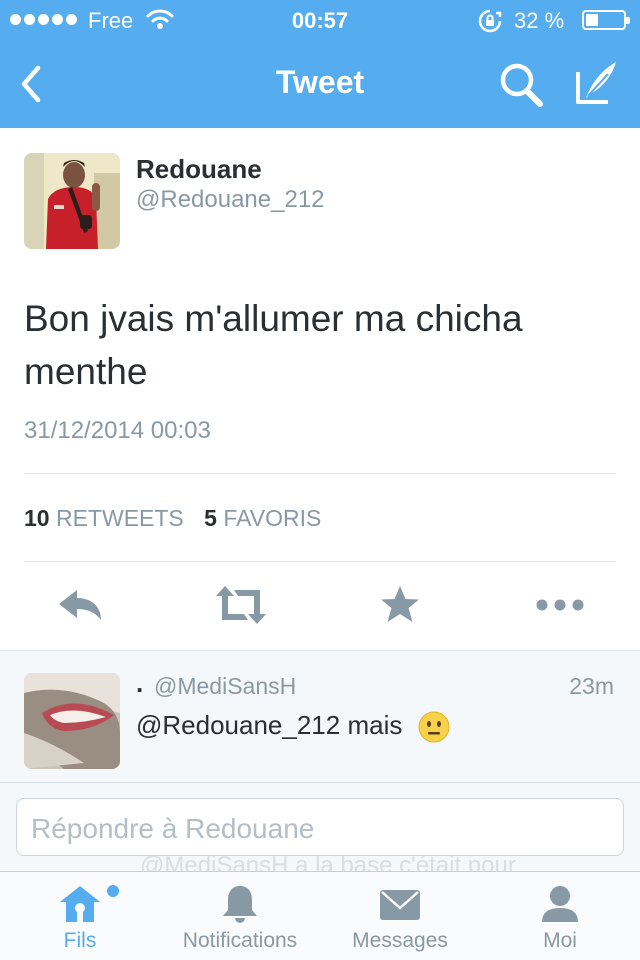 This screenshot has height=960, width=640. Describe the element at coordinates (37, 518) in the screenshot. I see `retweet-count: 10` at that location.